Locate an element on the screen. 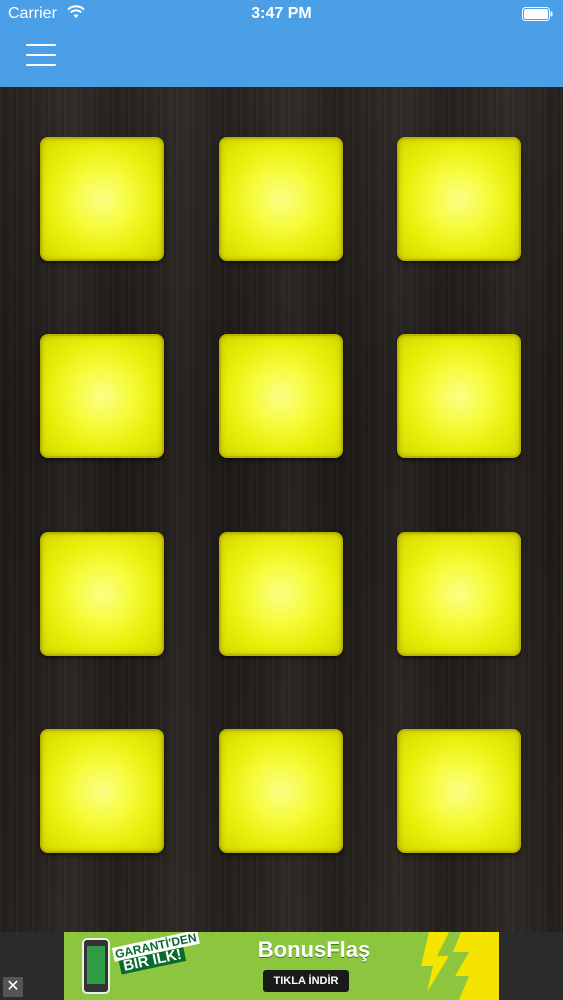 The height and width of the screenshot is (1000, 563). ad-tagline: GARANTİ'DEN BİR İLK! is located at coordinates (155, 954).